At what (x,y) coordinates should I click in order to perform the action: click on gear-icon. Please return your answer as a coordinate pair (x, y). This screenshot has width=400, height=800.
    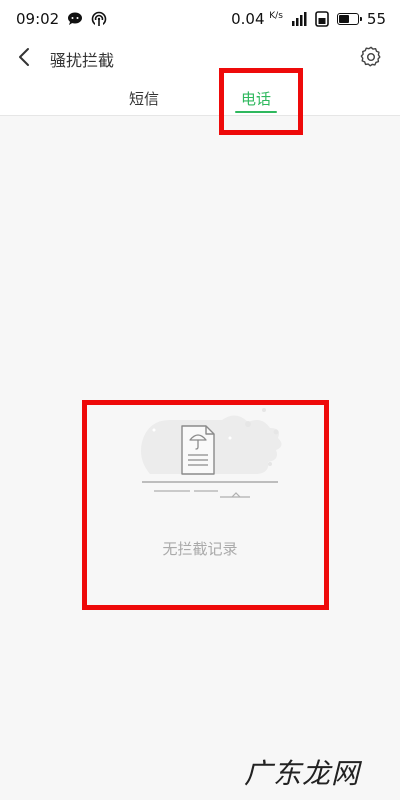
    Looking at the image, I should click on (371, 59).